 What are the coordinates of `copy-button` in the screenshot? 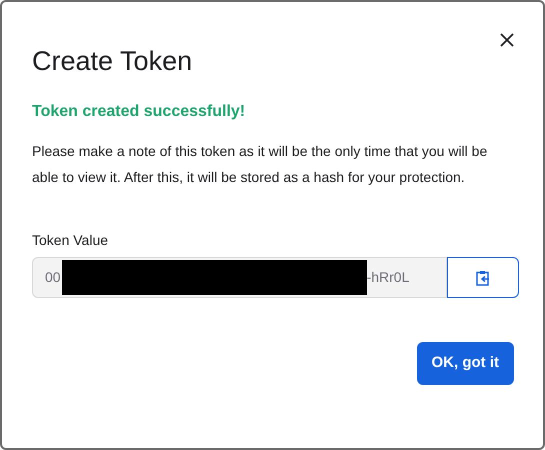 It's located at (483, 277).